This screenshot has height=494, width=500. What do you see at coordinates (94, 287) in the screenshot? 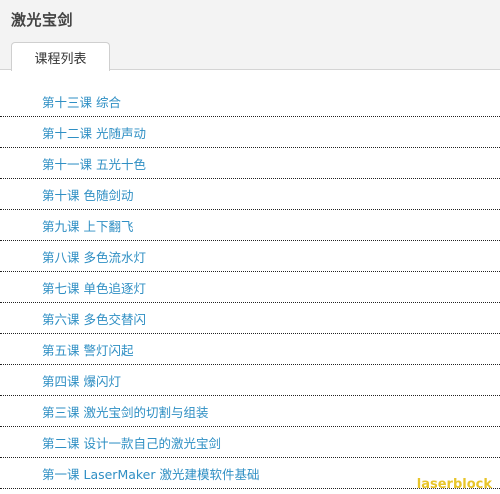
I see `lesson-link: 第七课 单色追逐灯` at bounding box center [94, 287].